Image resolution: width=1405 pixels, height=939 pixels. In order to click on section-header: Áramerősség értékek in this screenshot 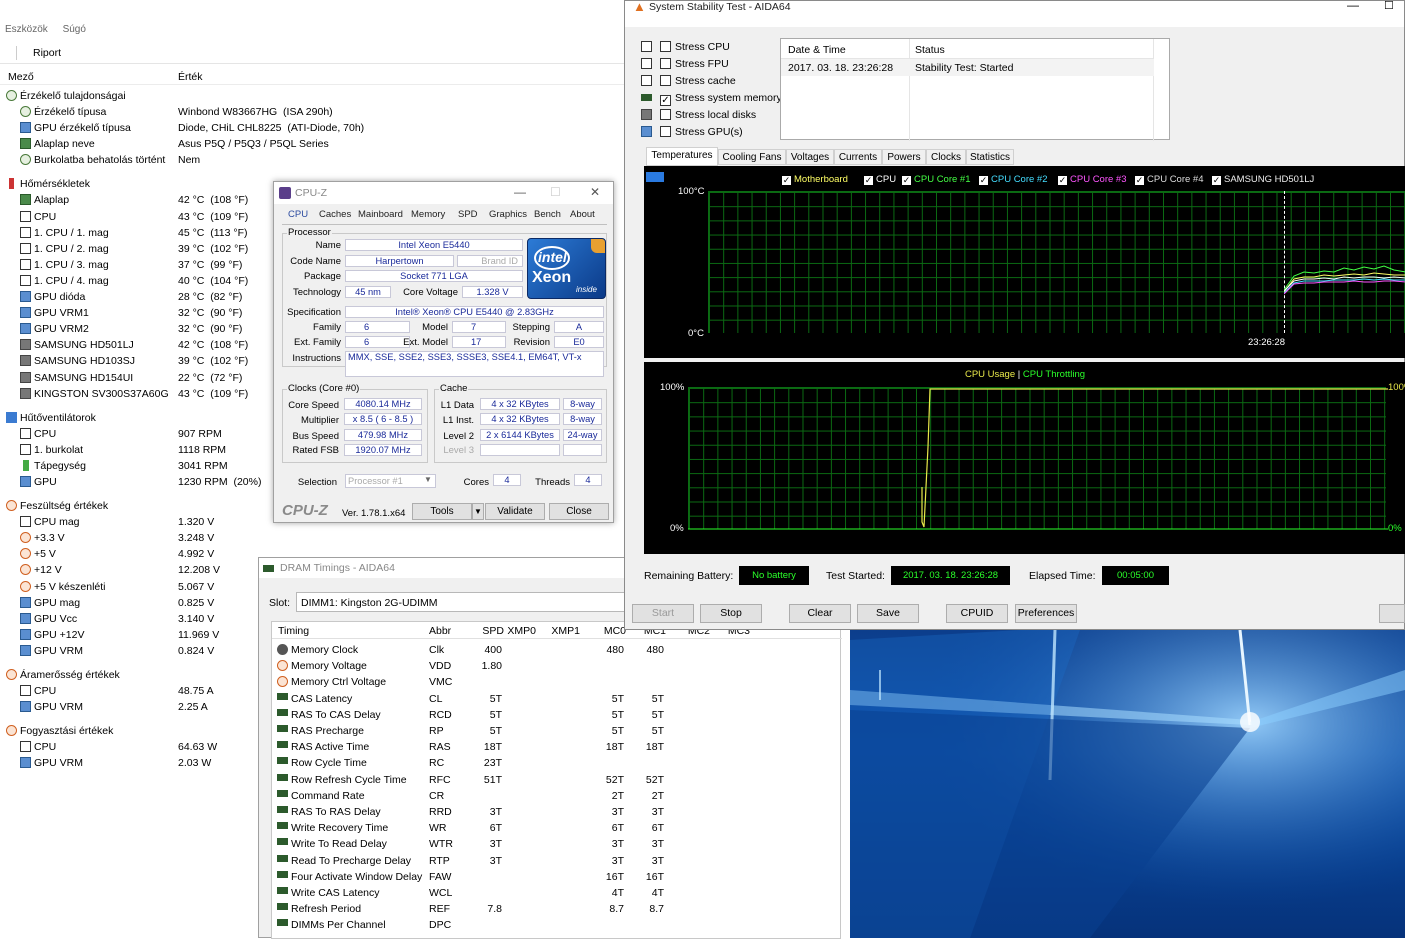, I will do `click(63, 675)`.